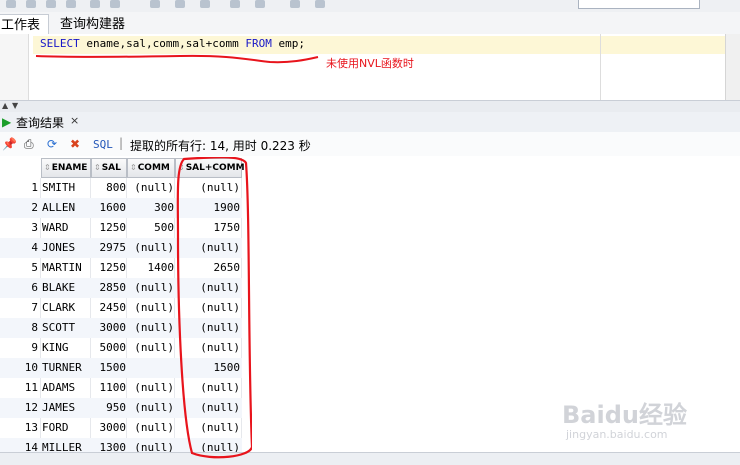 The image size is (740, 465). What do you see at coordinates (370, 63) in the screenshot?
I see `annotation-text: 未使用NVL函数时` at bounding box center [370, 63].